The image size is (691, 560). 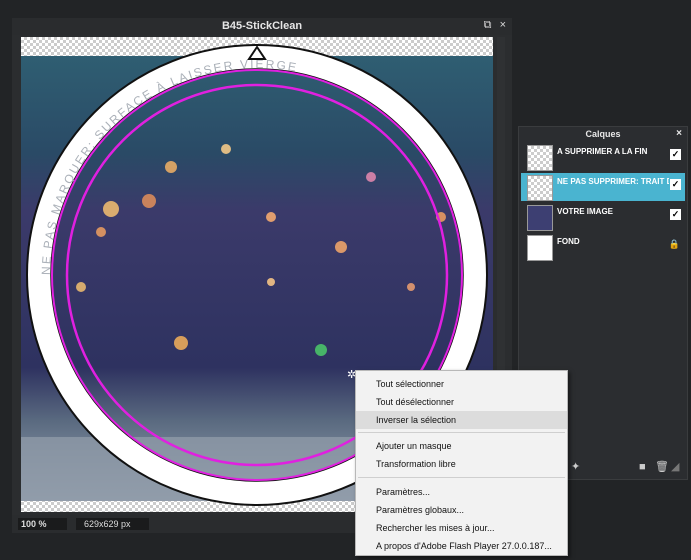 I want to click on delete-icon: 🗑, so click(x=662, y=467).